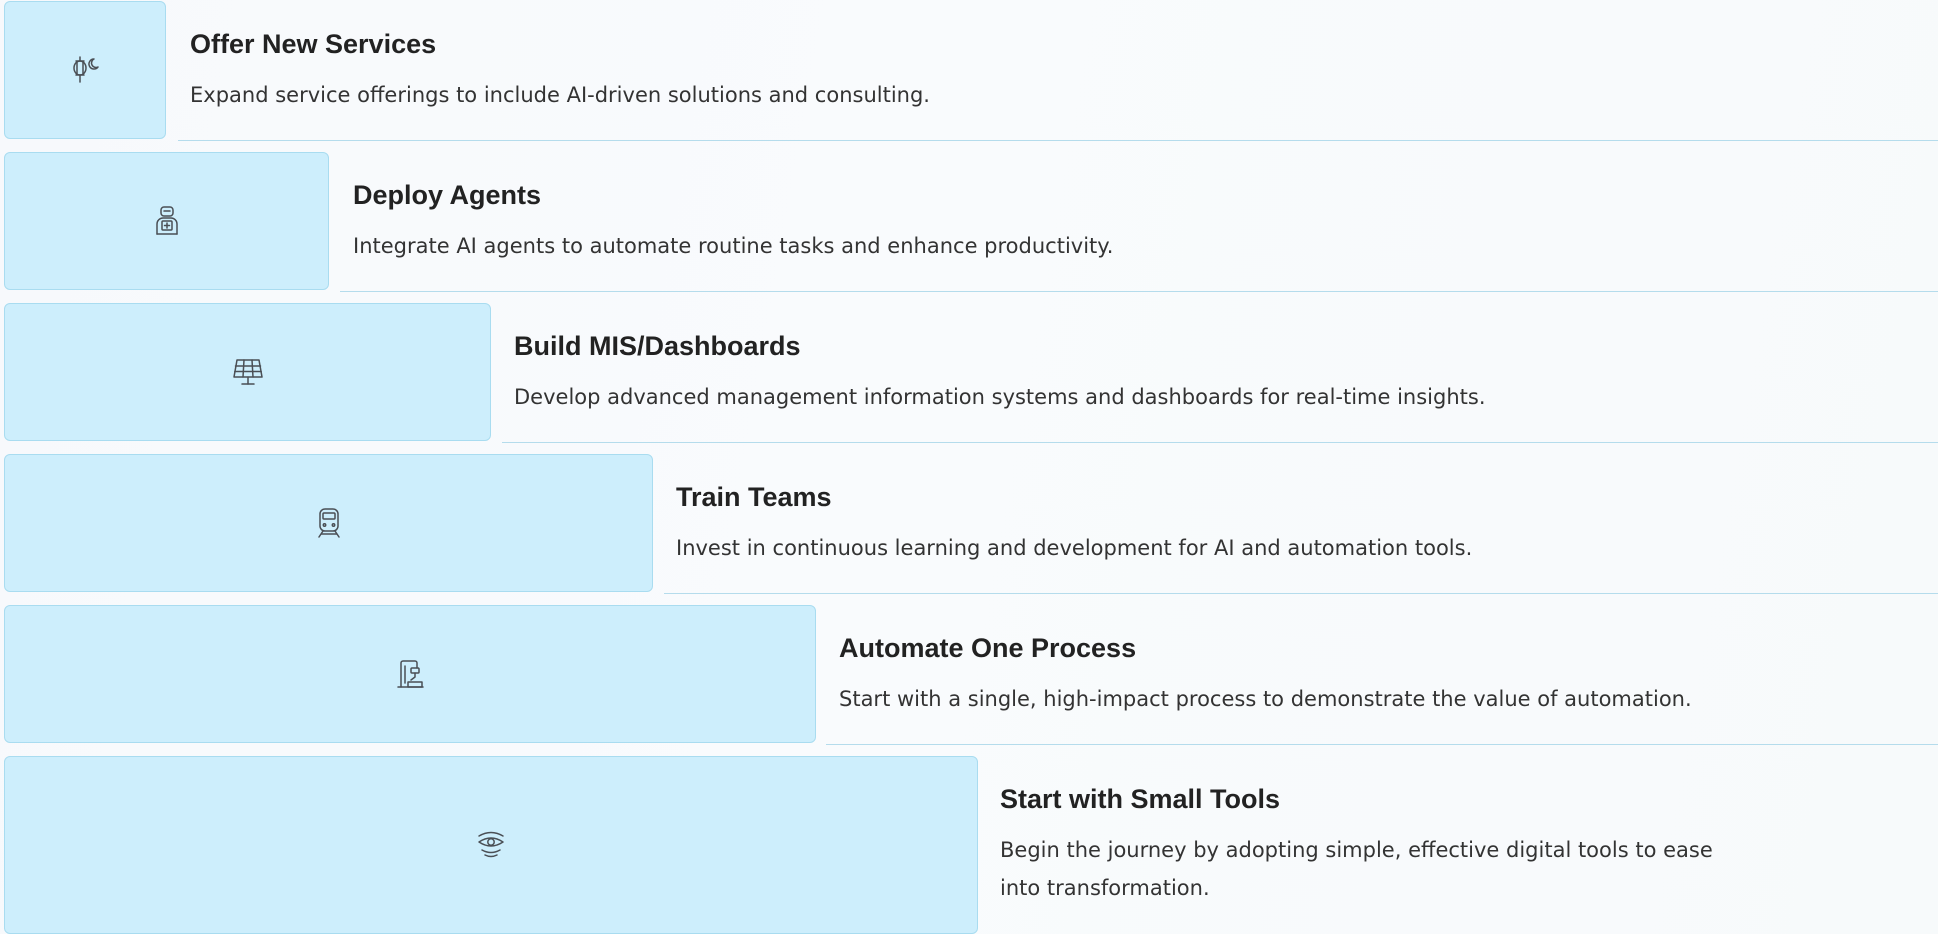 Image resolution: width=1938 pixels, height=934 pixels. I want to click on wireless-eye-icon, so click(491, 844).